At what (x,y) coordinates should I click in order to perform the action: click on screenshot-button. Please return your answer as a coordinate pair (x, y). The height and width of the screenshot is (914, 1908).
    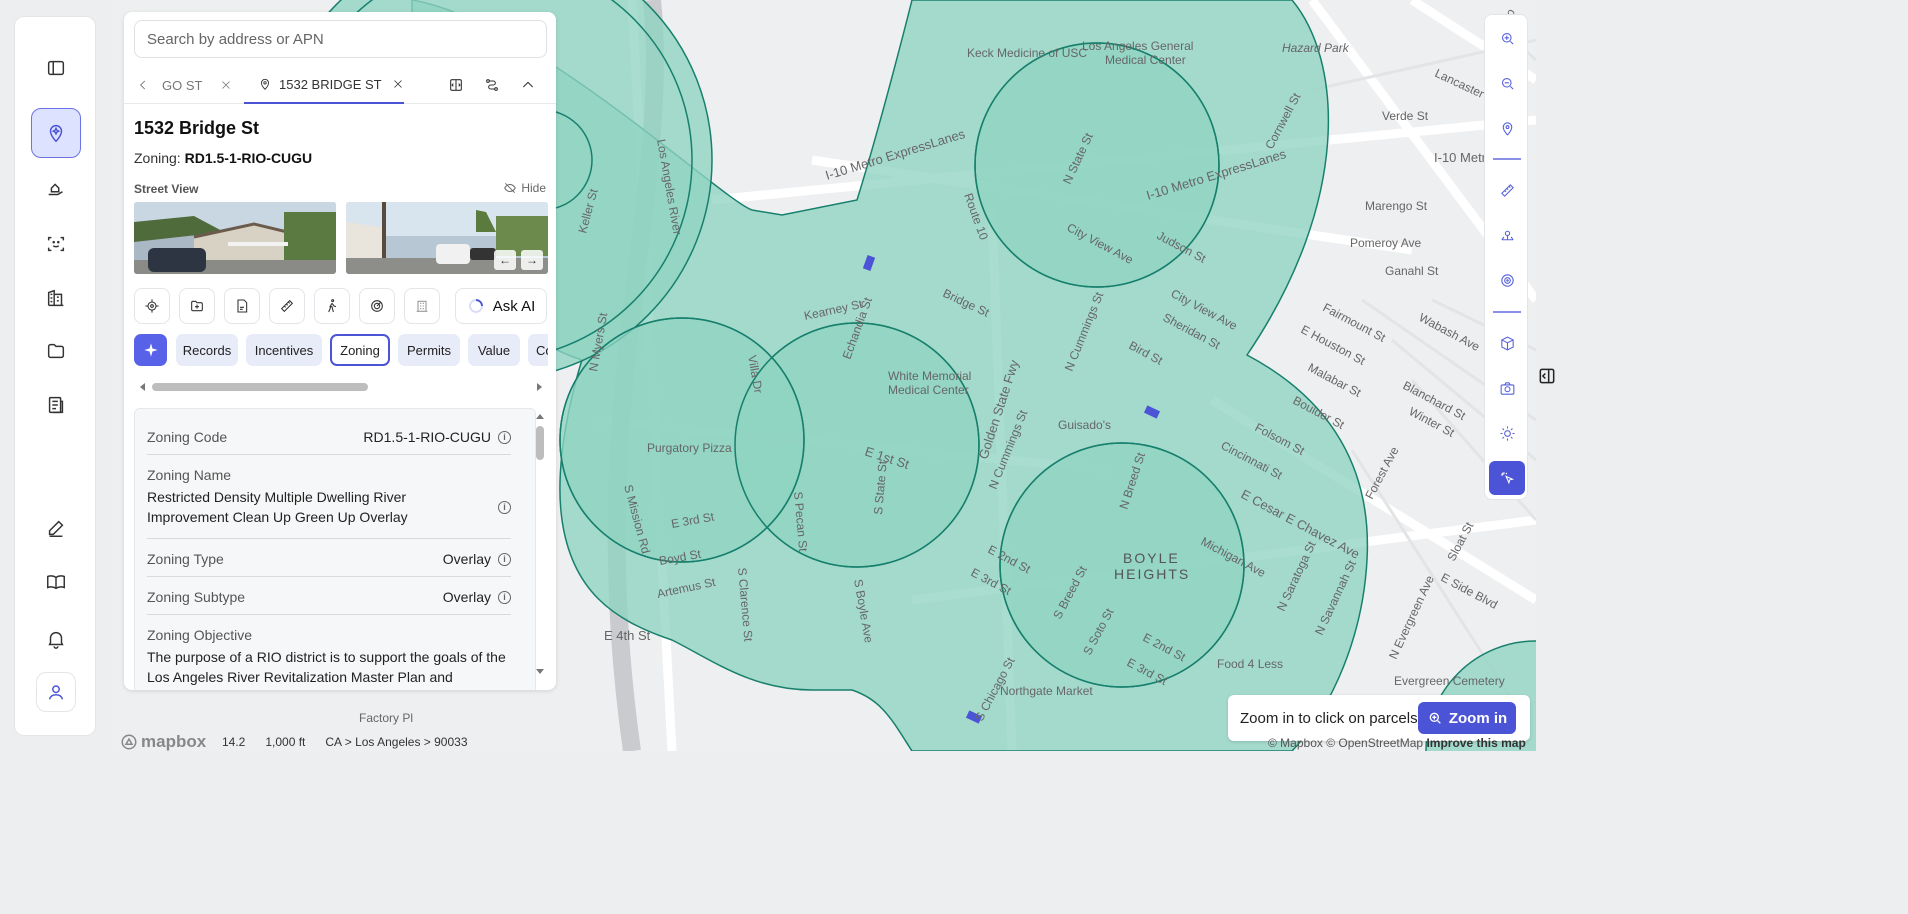
    Looking at the image, I should click on (1507, 388).